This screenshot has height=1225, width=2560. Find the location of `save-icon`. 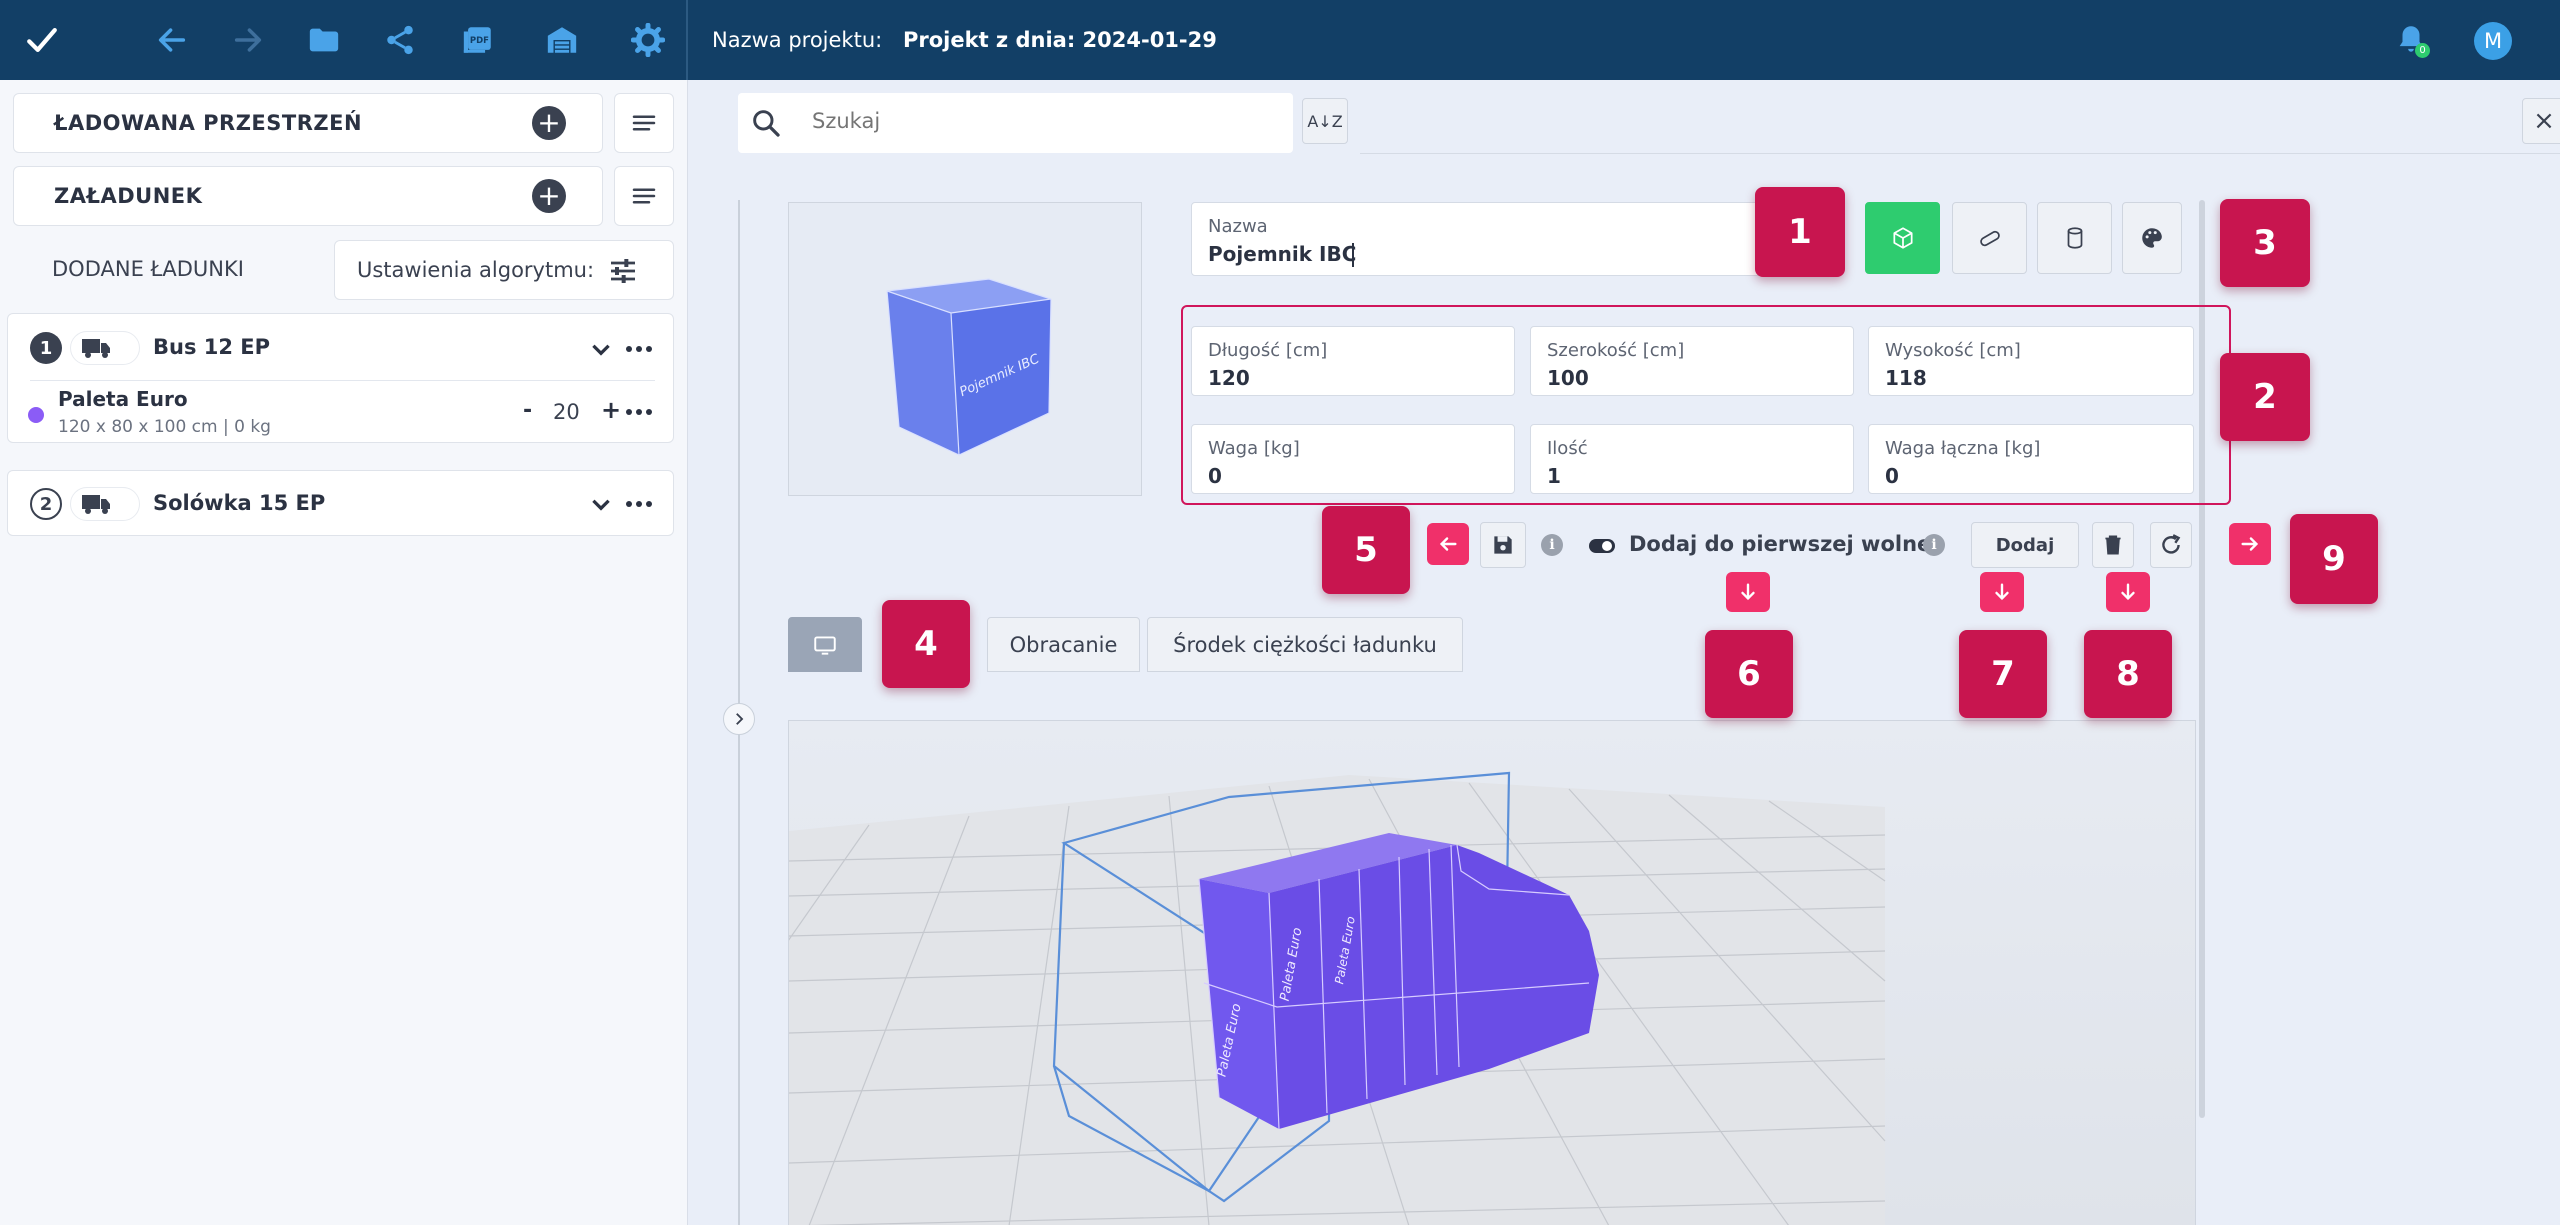

save-icon is located at coordinates (1503, 545).